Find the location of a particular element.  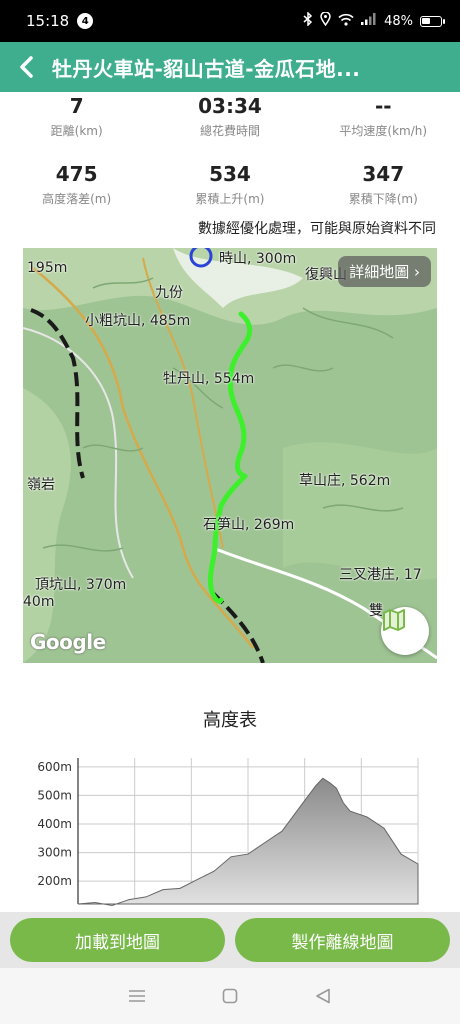

back-triangle-icon is located at coordinates (323, 996).